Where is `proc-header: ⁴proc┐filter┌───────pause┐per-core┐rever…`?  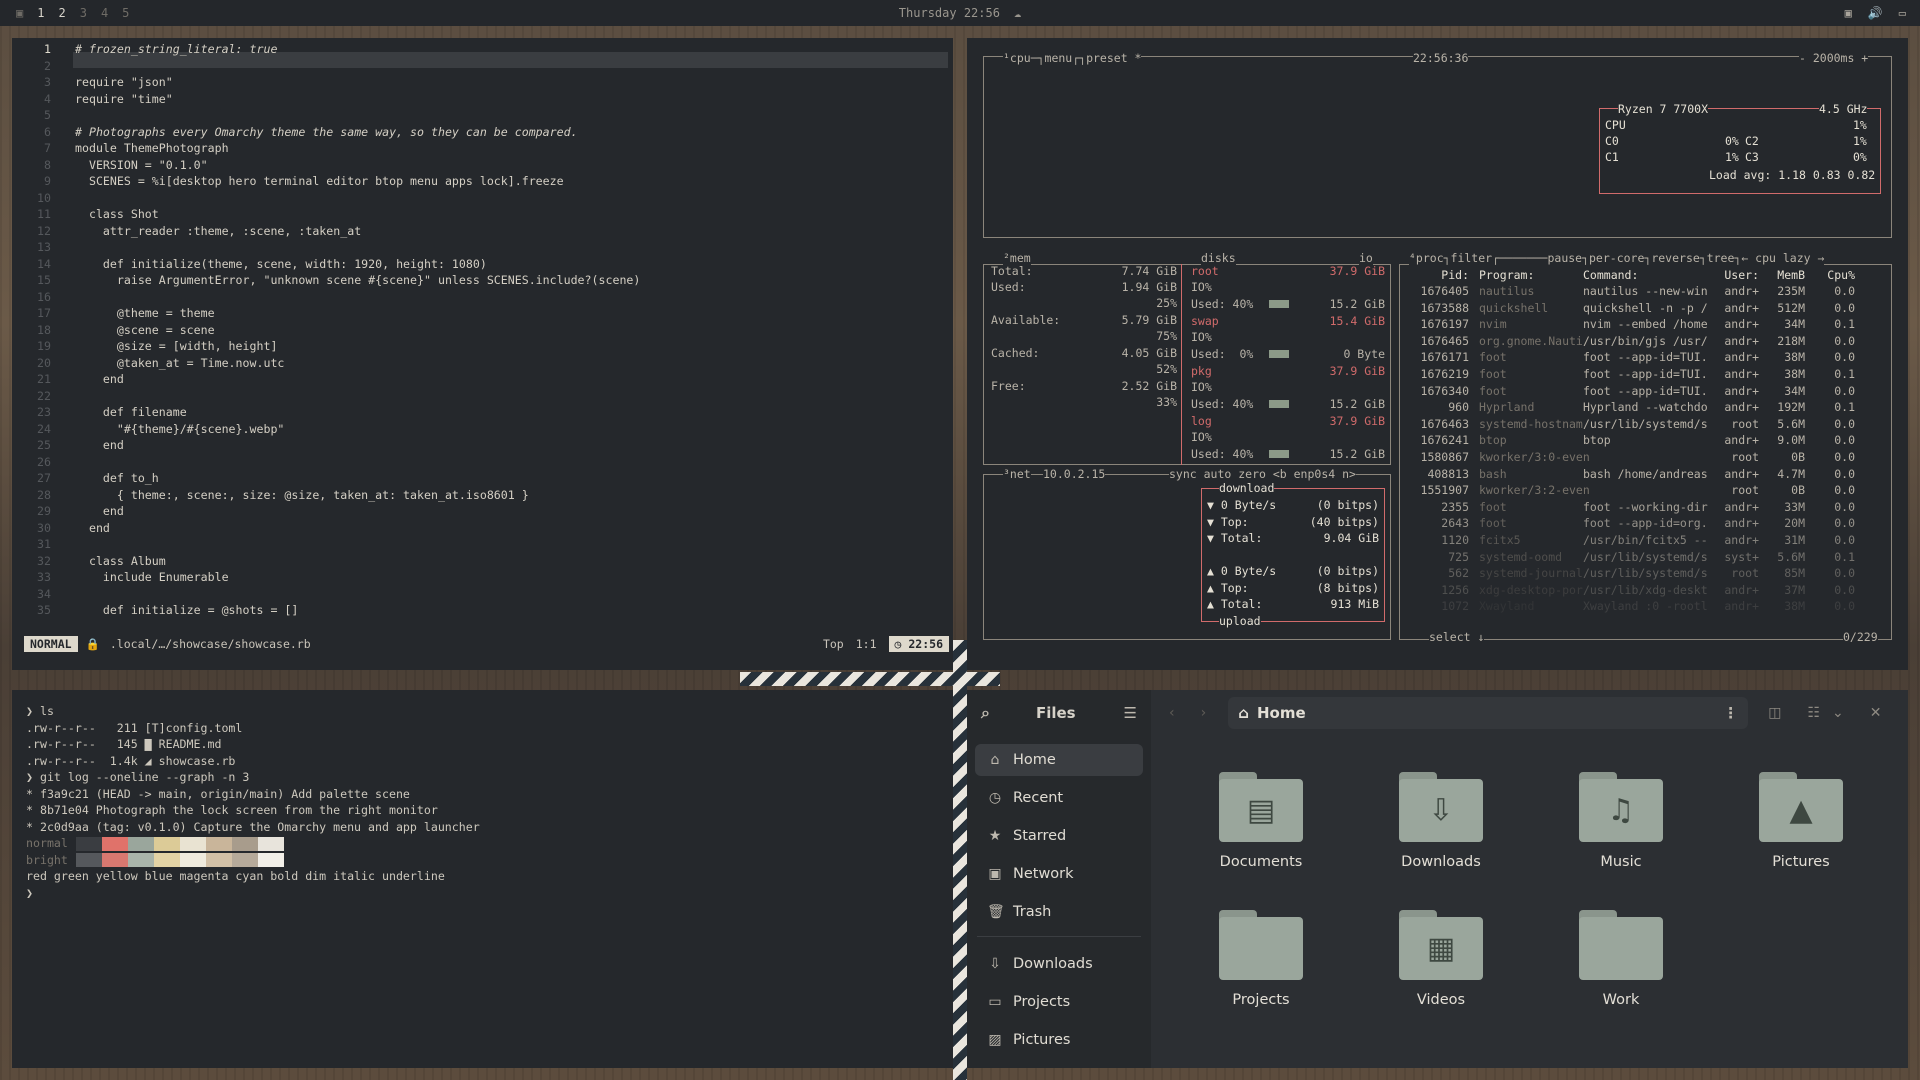 proc-header: ⁴proc┐filter┌───────pause┐per-core┐rever… is located at coordinates (1617, 258).